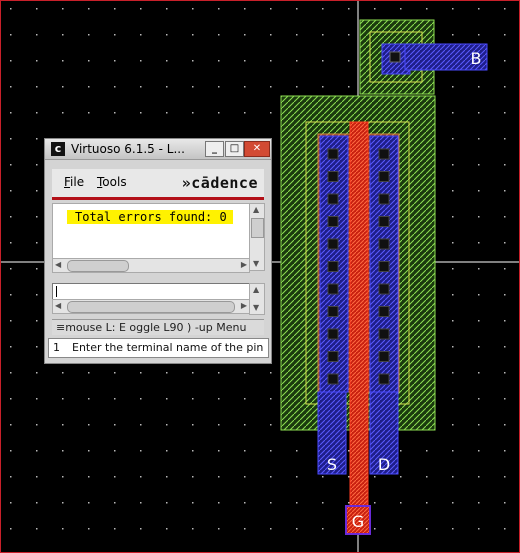  What do you see at coordinates (257, 299) in the screenshot?
I see `input-vertical-scrollbar: ▲ ▼` at bounding box center [257, 299].